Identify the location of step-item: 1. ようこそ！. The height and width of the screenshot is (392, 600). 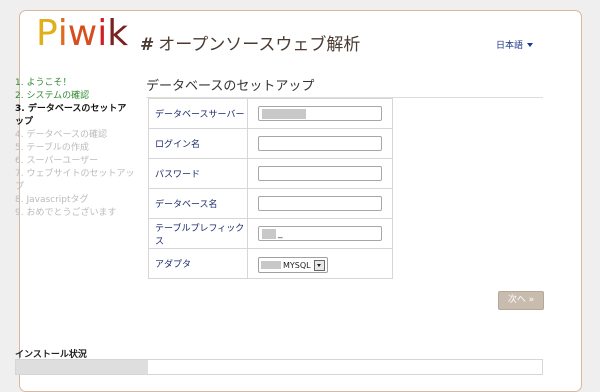
(43, 83).